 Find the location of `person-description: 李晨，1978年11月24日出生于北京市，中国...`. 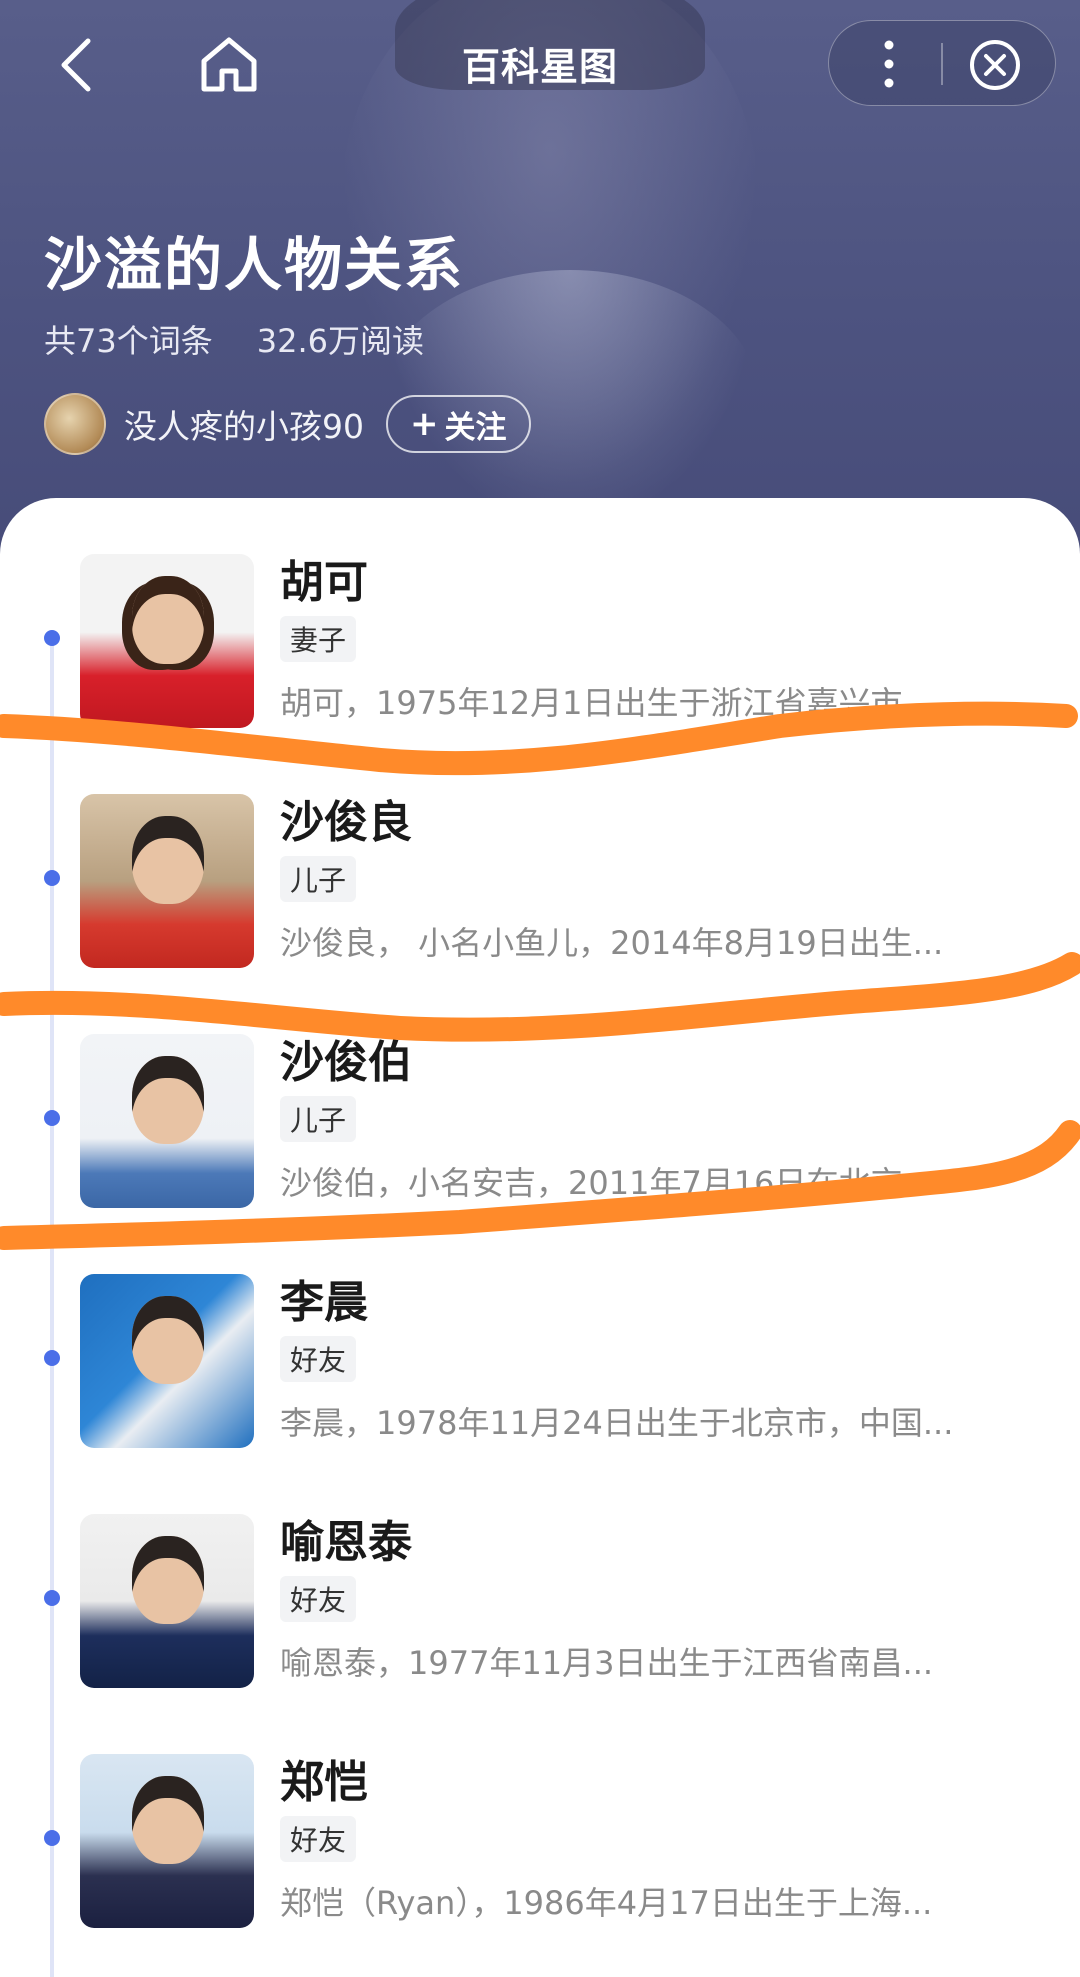

person-description: 李晨，1978年11月24日出生于北京市，中国... is located at coordinates (617, 1423).